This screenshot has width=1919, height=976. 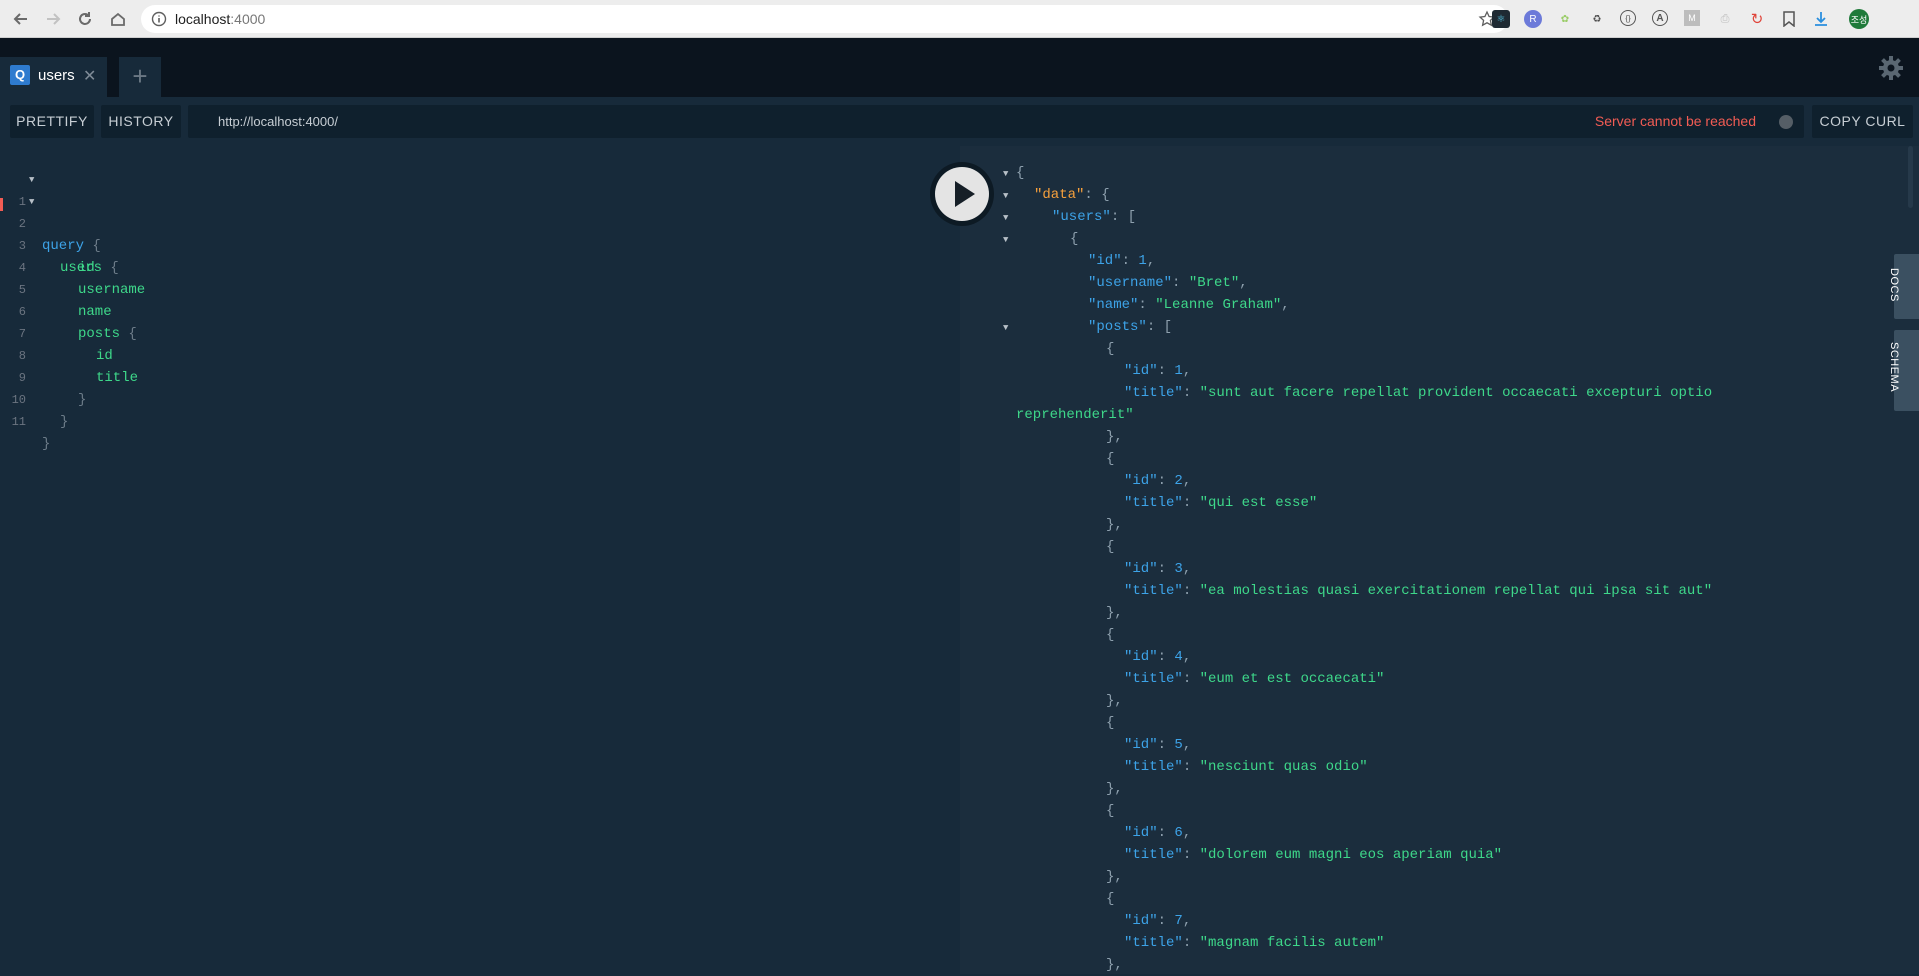 I want to click on editor-line: 11 }, so click(x=25, y=420).